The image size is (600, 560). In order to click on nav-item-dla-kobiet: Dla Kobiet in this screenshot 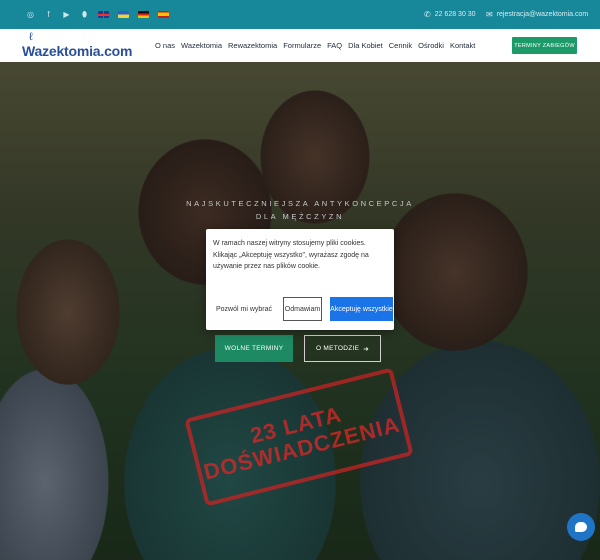, I will do `click(365, 45)`.